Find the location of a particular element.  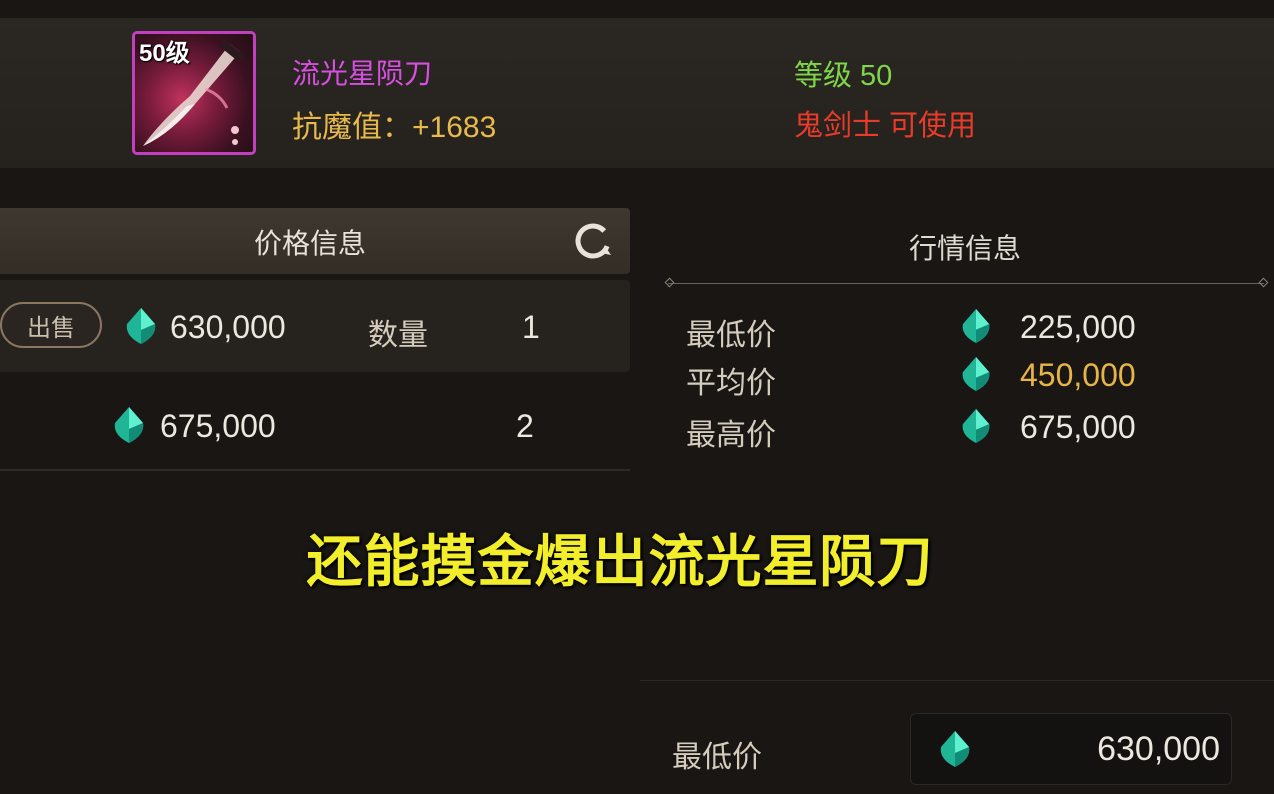

average-price-label: 平均价 is located at coordinates (731, 383).